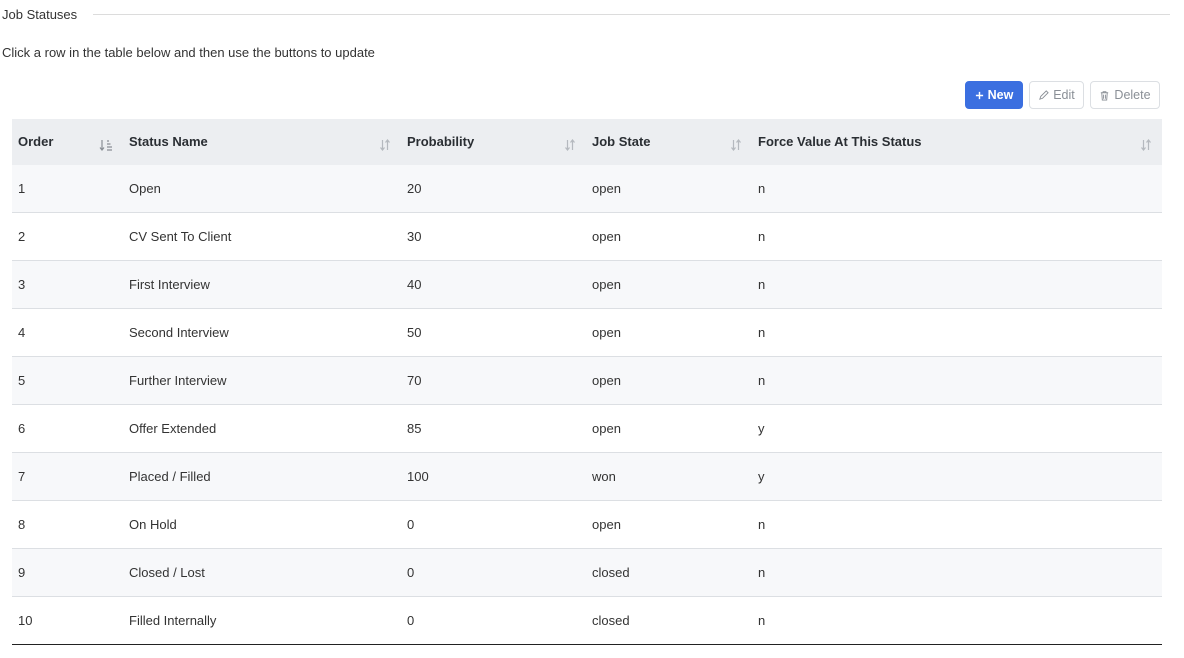 The image size is (1184, 658). Describe the element at coordinates (414, 236) in the screenshot. I see `cell-probability: 30` at that location.